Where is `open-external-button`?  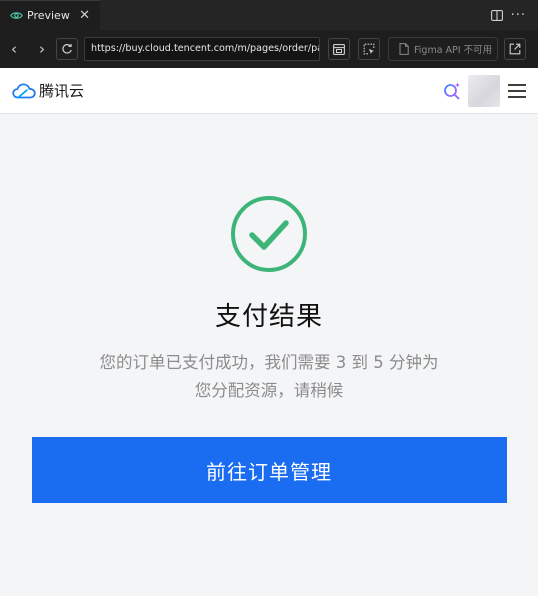 open-external-button is located at coordinates (515, 49).